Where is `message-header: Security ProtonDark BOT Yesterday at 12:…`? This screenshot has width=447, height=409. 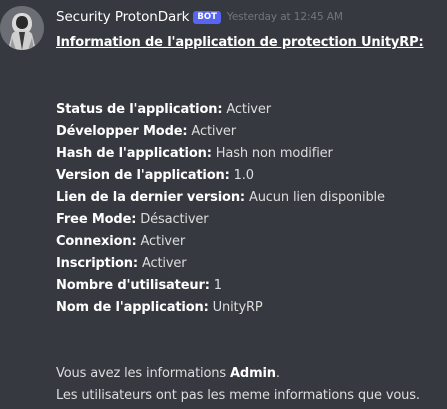
message-header: Security ProtonDark BOT Yesterday at 12:… is located at coordinates (199, 17).